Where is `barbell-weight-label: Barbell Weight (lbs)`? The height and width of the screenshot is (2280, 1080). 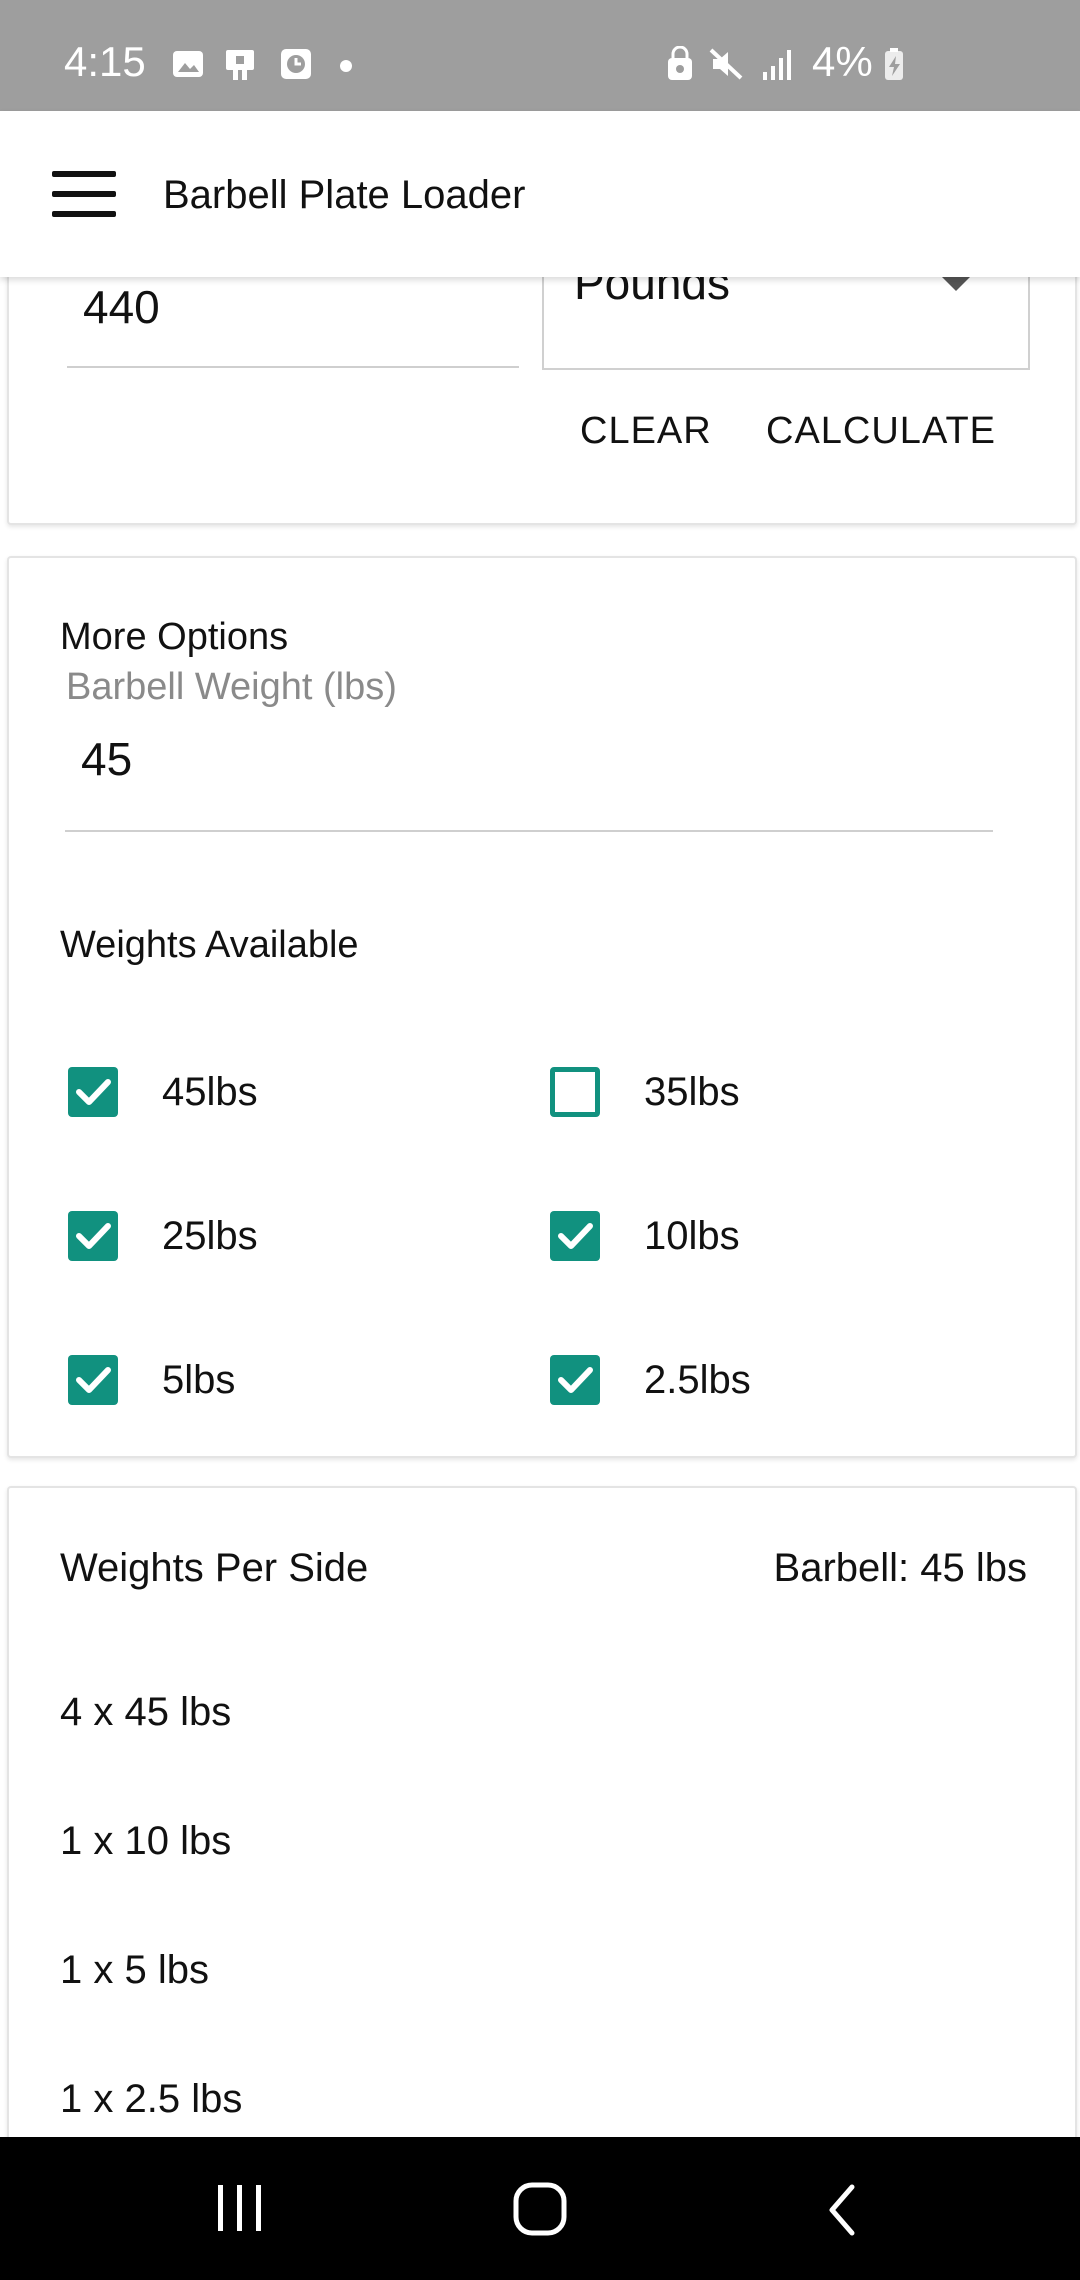 barbell-weight-label: Barbell Weight (lbs) is located at coordinates (231, 687).